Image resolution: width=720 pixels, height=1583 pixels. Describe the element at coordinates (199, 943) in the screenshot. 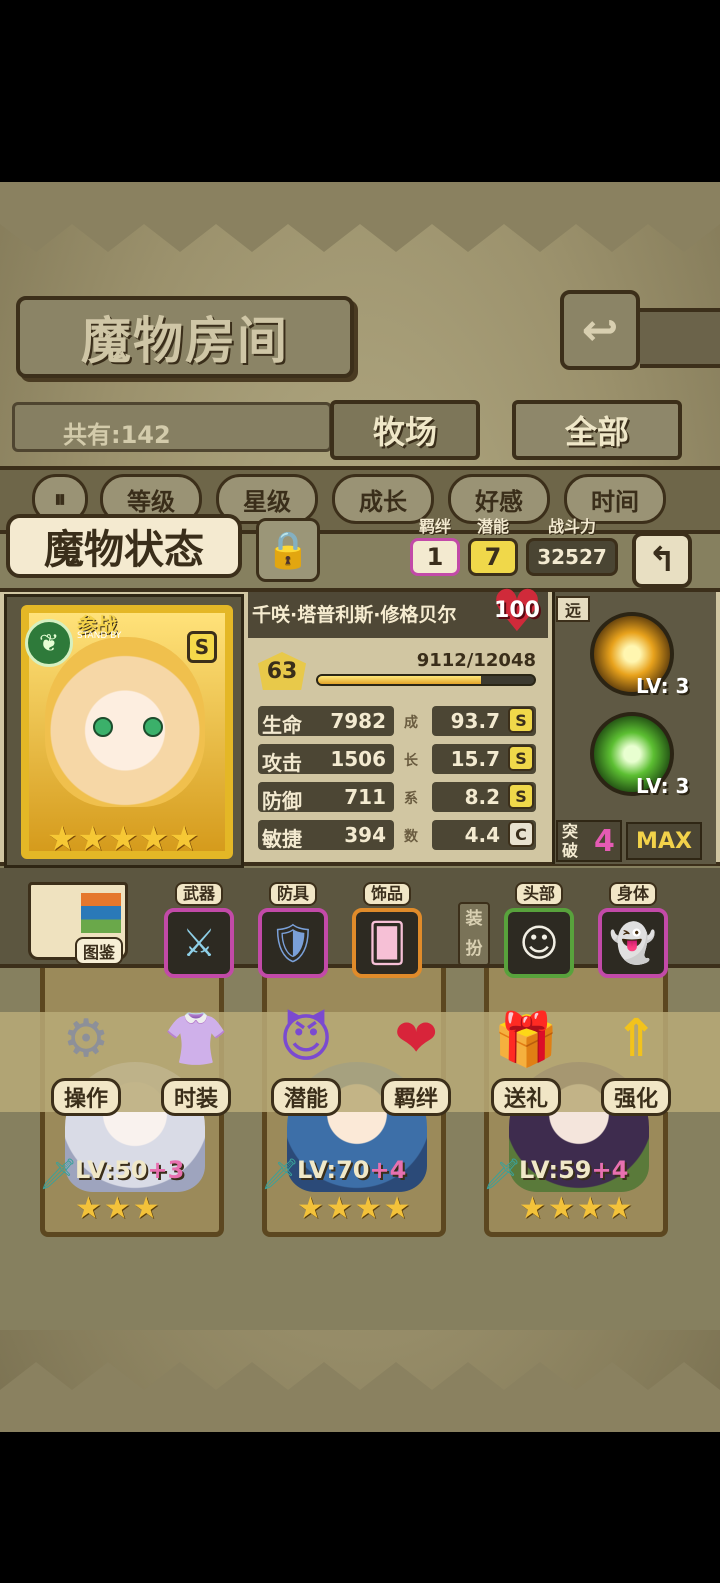

I see `sword-icon: ⚔` at that location.